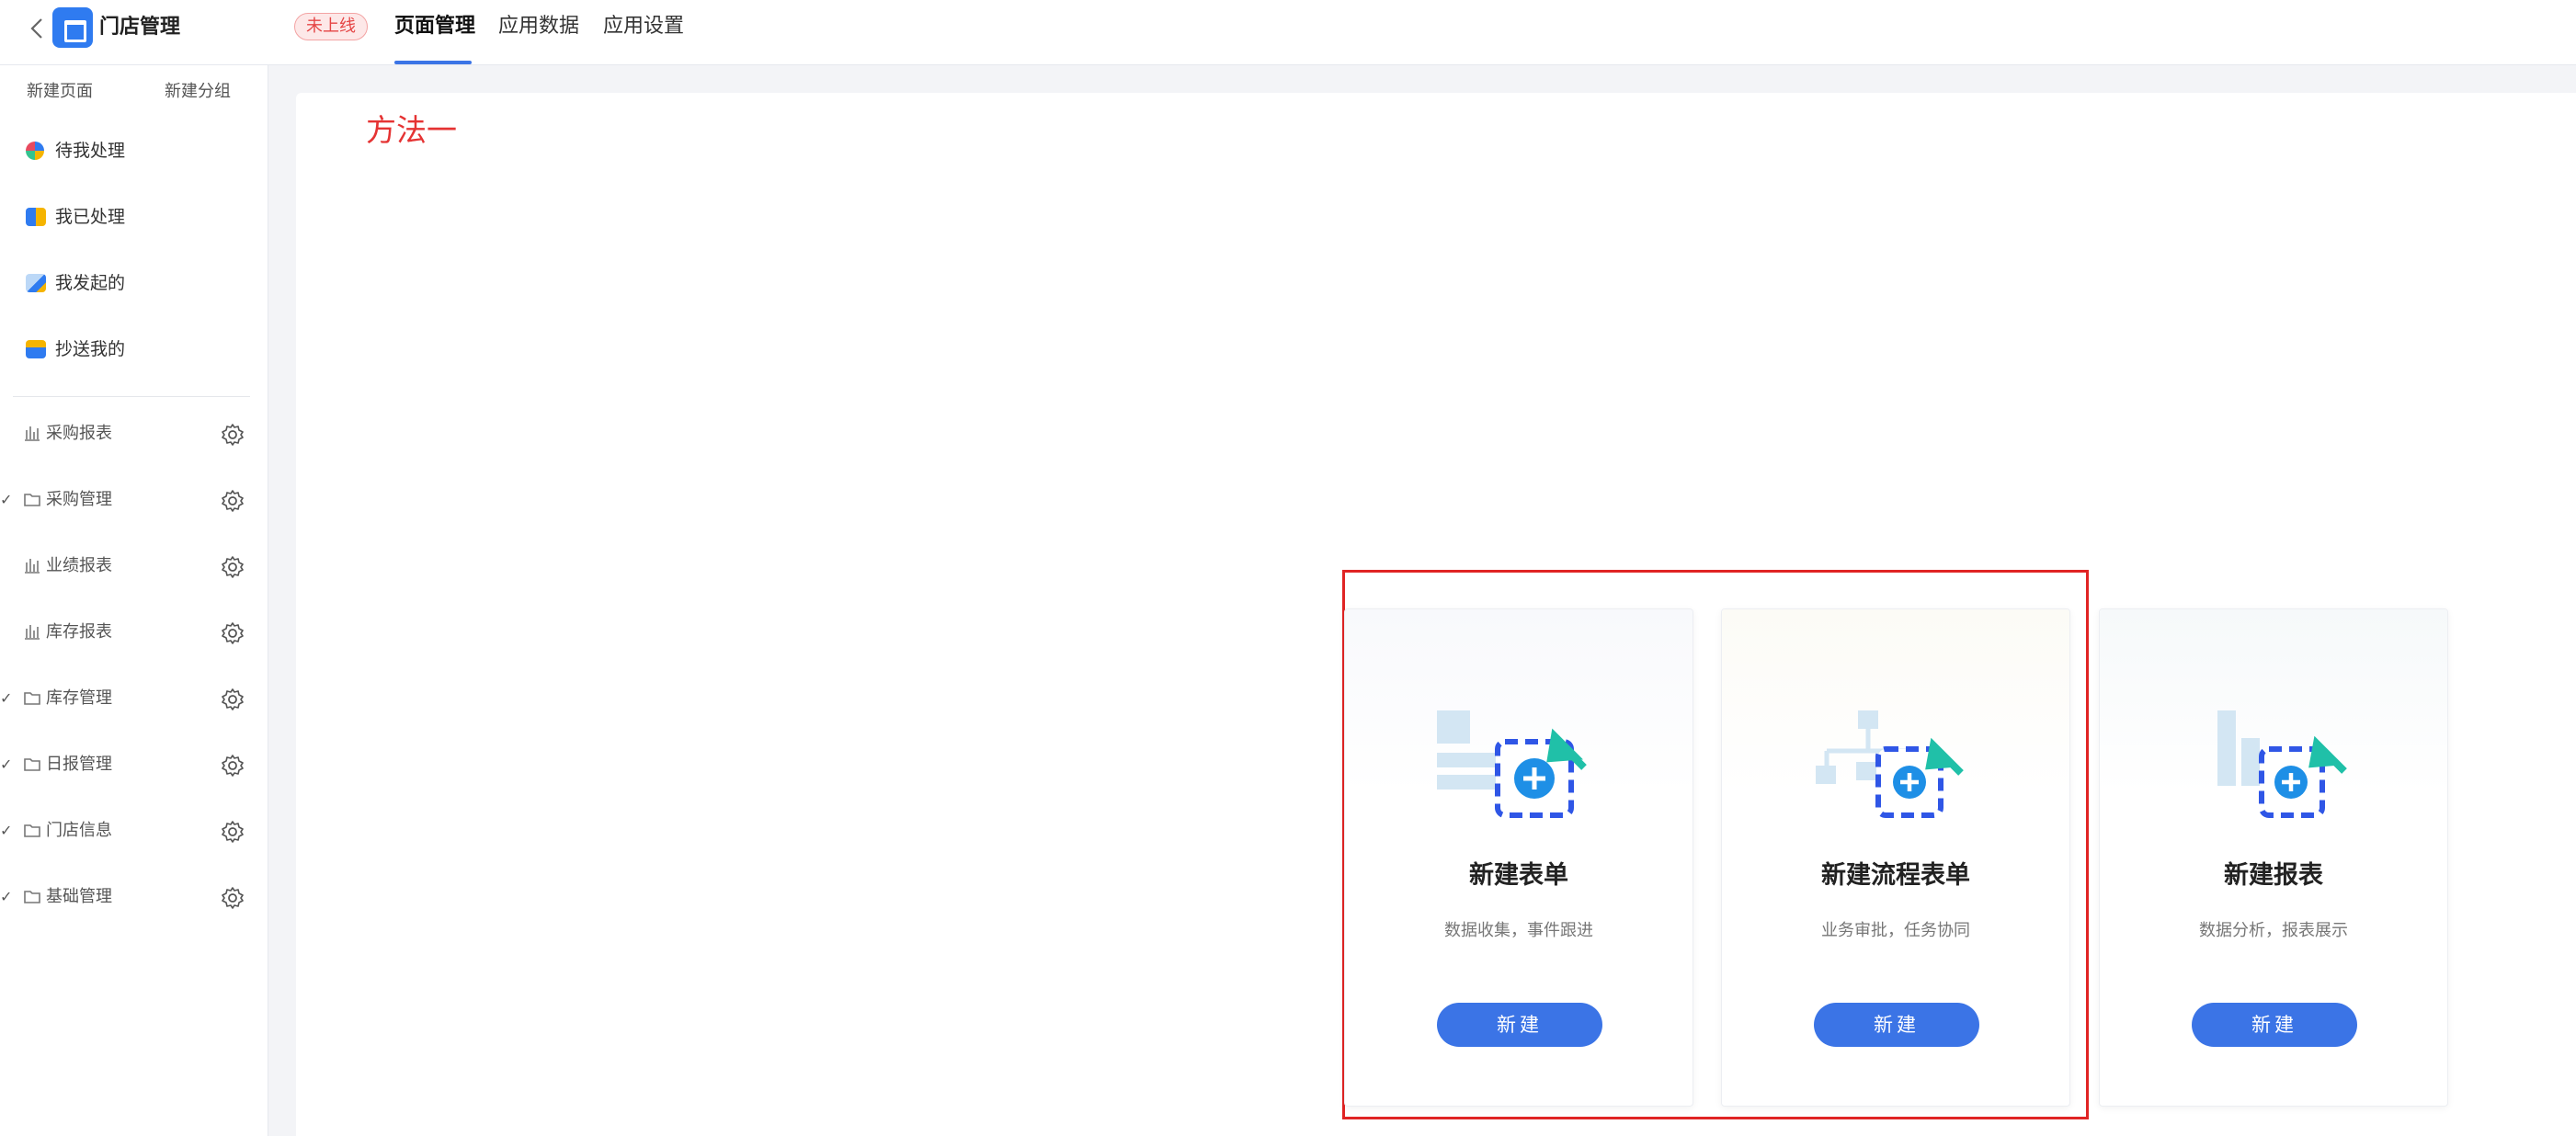  I want to click on sidebar-page-label: 业绩报表, so click(79, 565).